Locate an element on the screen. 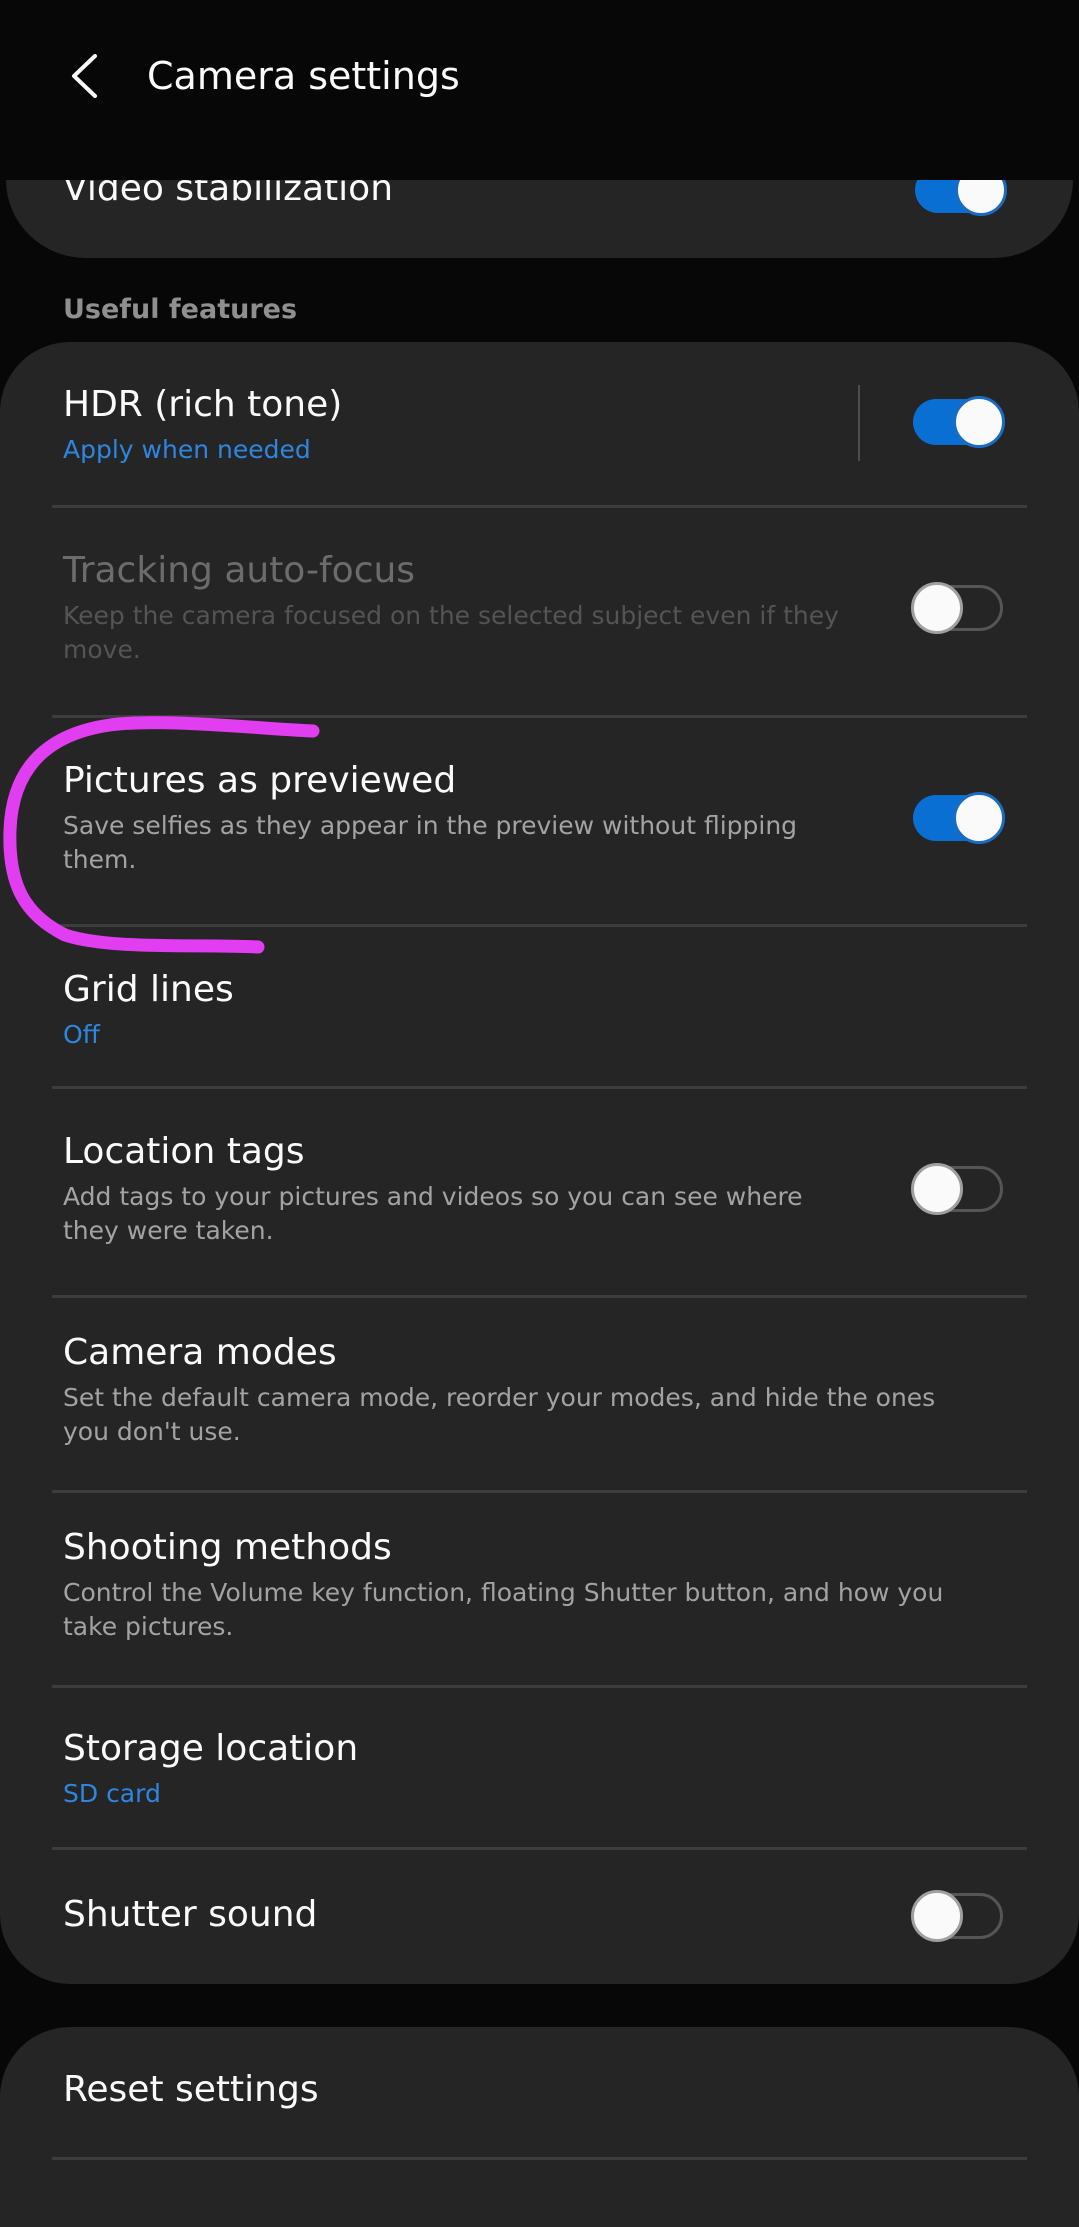 The height and width of the screenshot is (2227, 1079). video-stabilization-card: Video stabilization is located at coordinates (539, 219).